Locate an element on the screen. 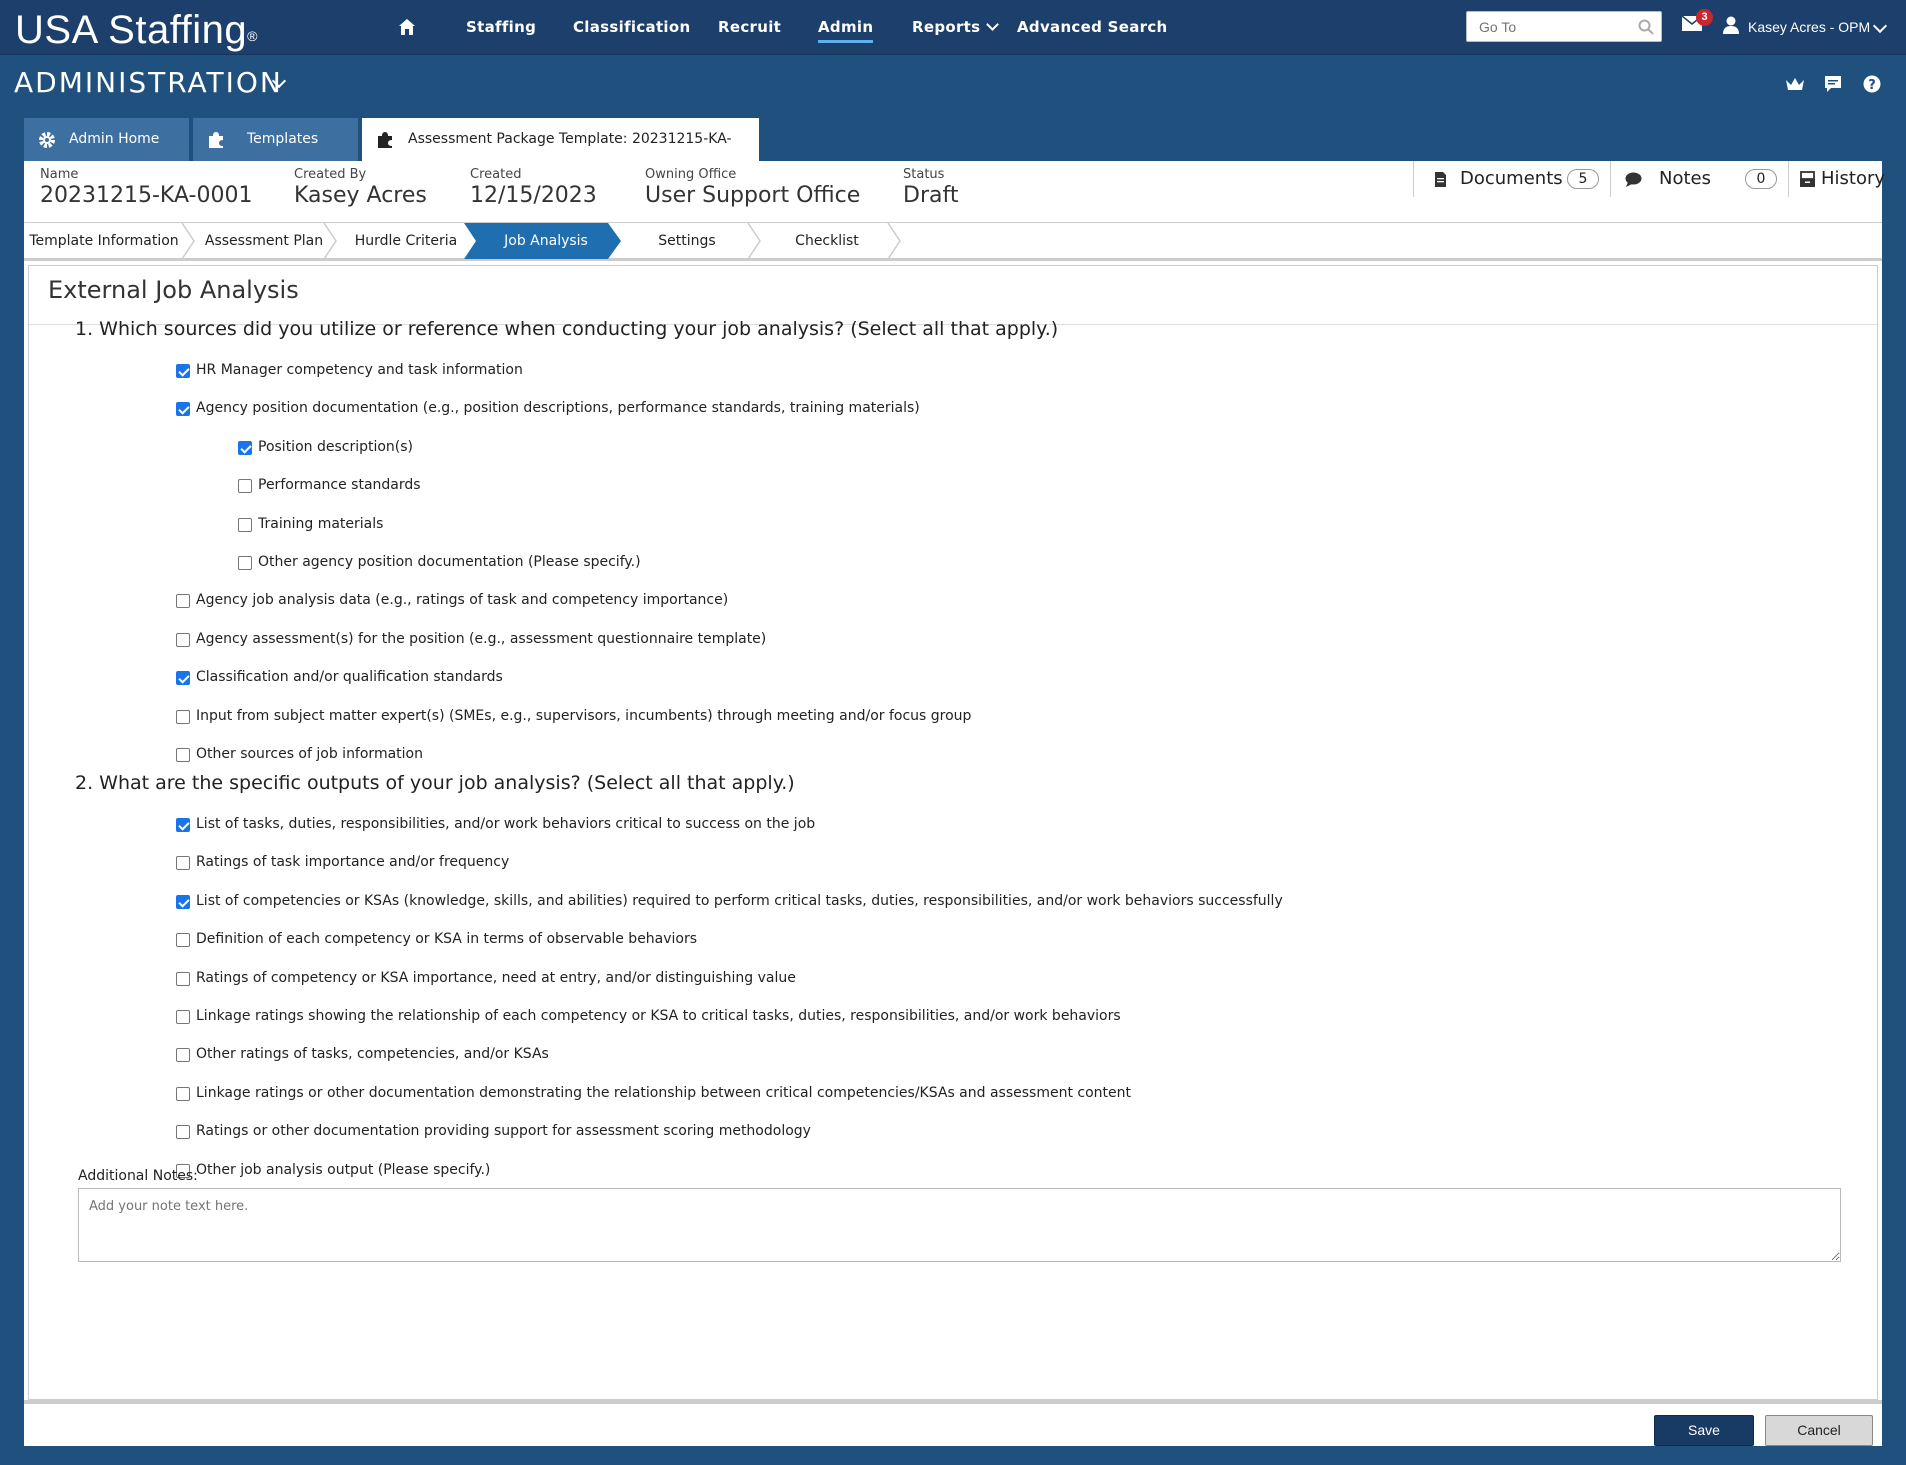  save-button: Save is located at coordinates (1704, 1430).